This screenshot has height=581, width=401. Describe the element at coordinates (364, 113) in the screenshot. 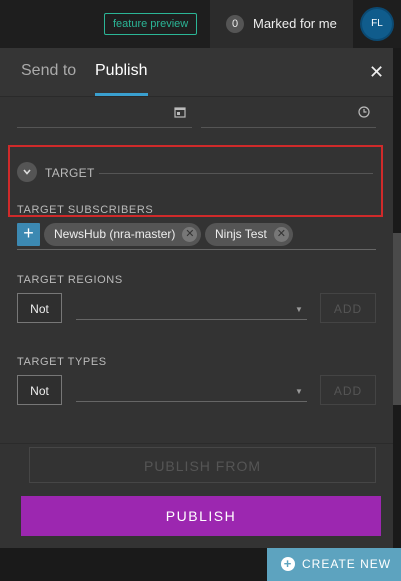

I see `clock-icon` at that location.